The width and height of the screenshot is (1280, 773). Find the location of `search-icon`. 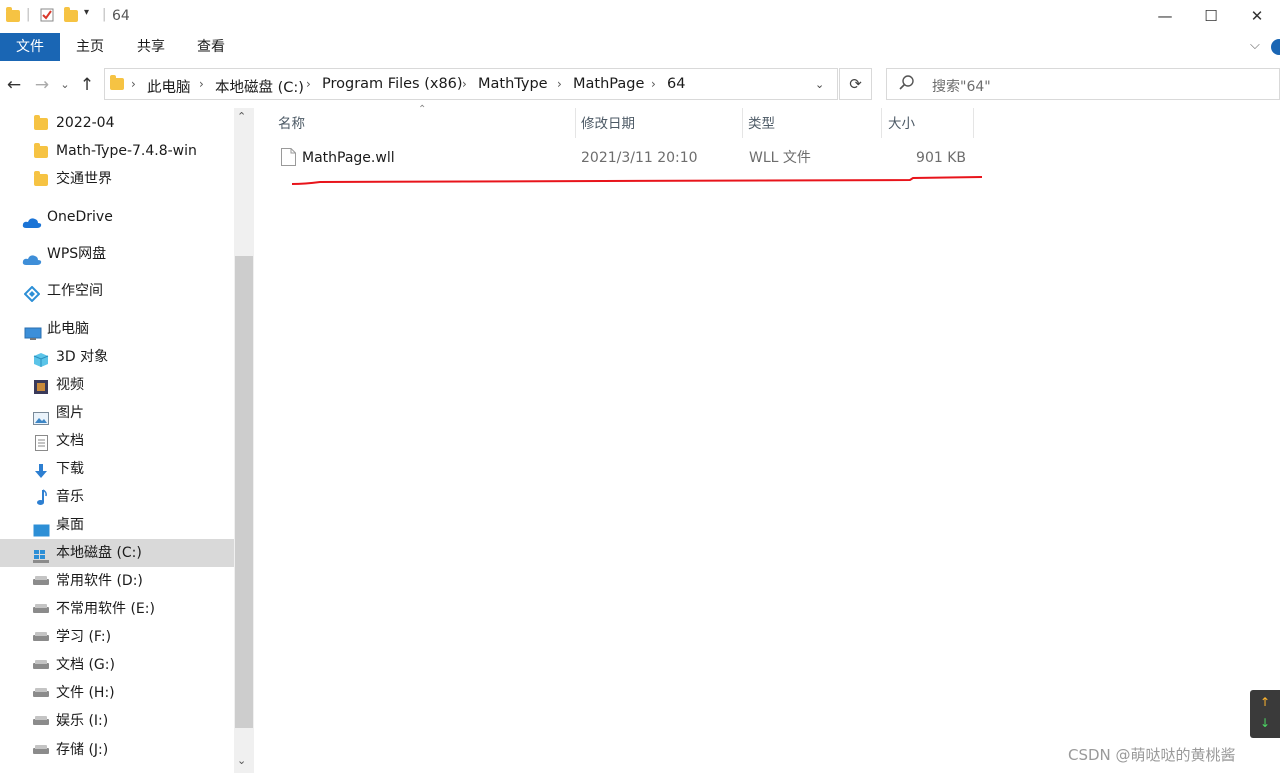

search-icon is located at coordinates (907, 85).